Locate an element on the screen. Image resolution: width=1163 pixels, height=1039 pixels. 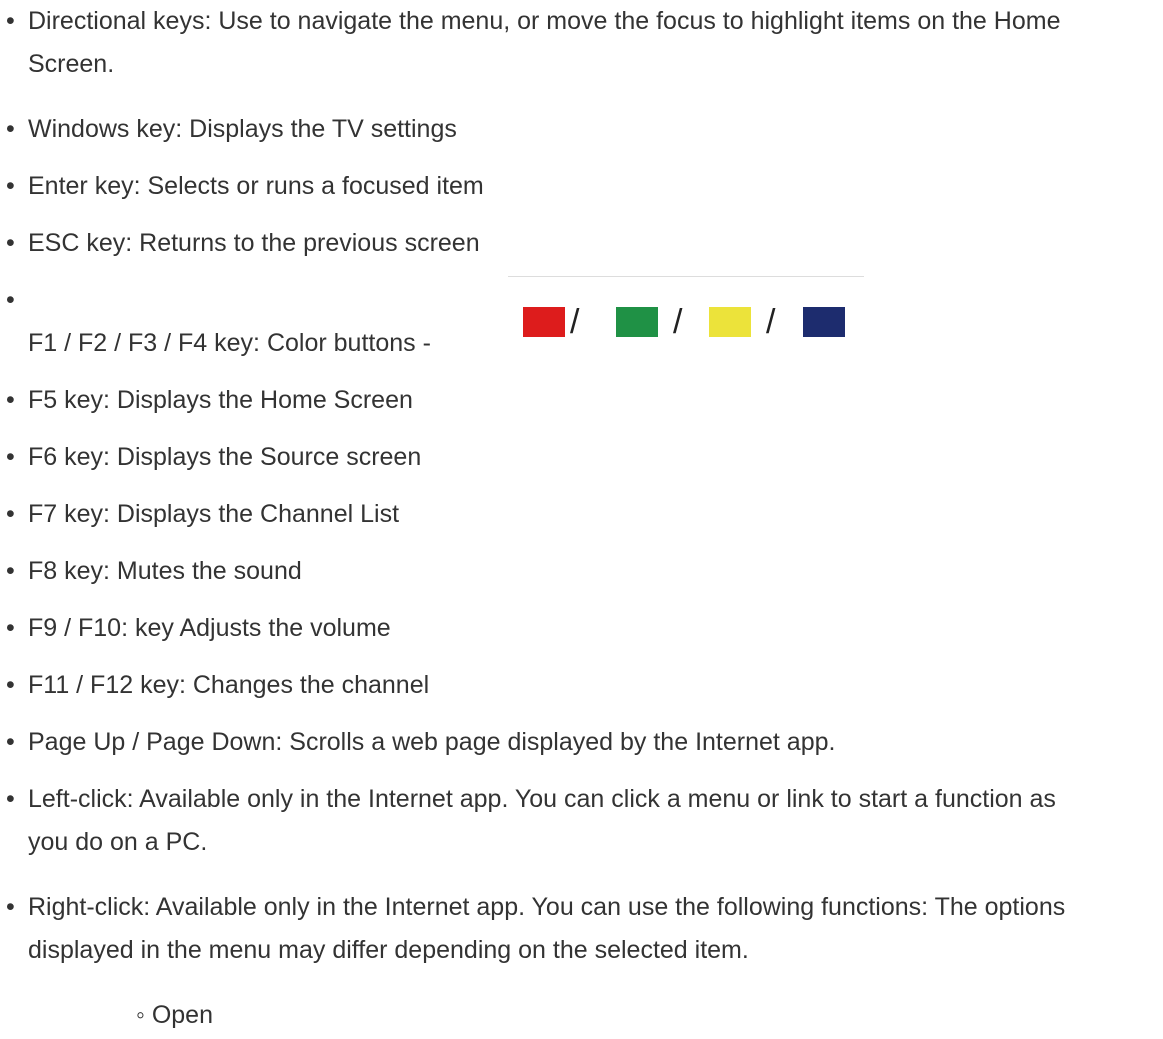
list-item-f11-f12-key: • F11 / F12 key: Changes the channel is located at coordinates (581, 685).